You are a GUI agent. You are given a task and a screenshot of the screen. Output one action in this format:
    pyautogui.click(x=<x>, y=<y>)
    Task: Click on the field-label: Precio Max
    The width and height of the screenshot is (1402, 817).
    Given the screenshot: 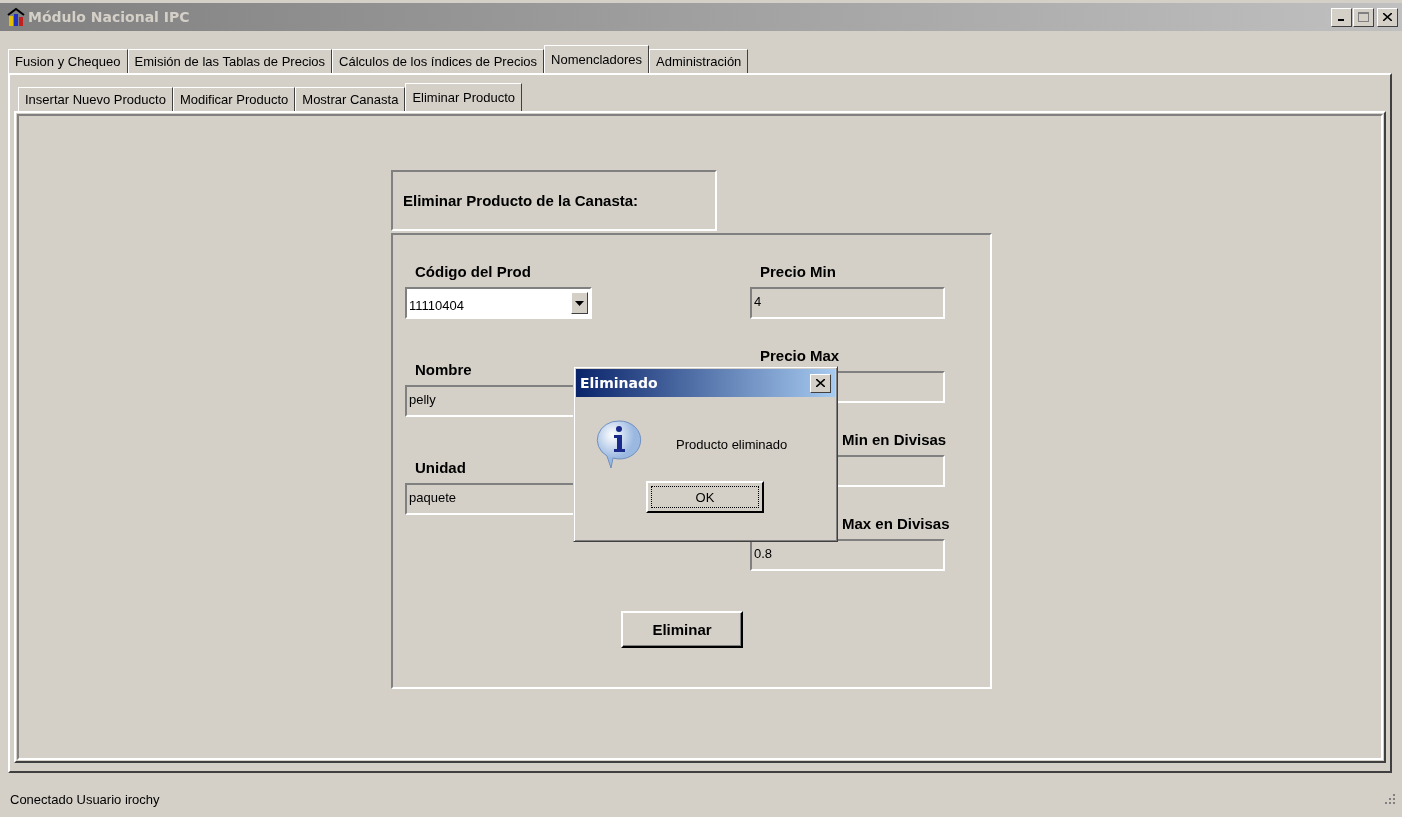 What is the action you would take?
    pyautogui.click(x=799, y=356)
    